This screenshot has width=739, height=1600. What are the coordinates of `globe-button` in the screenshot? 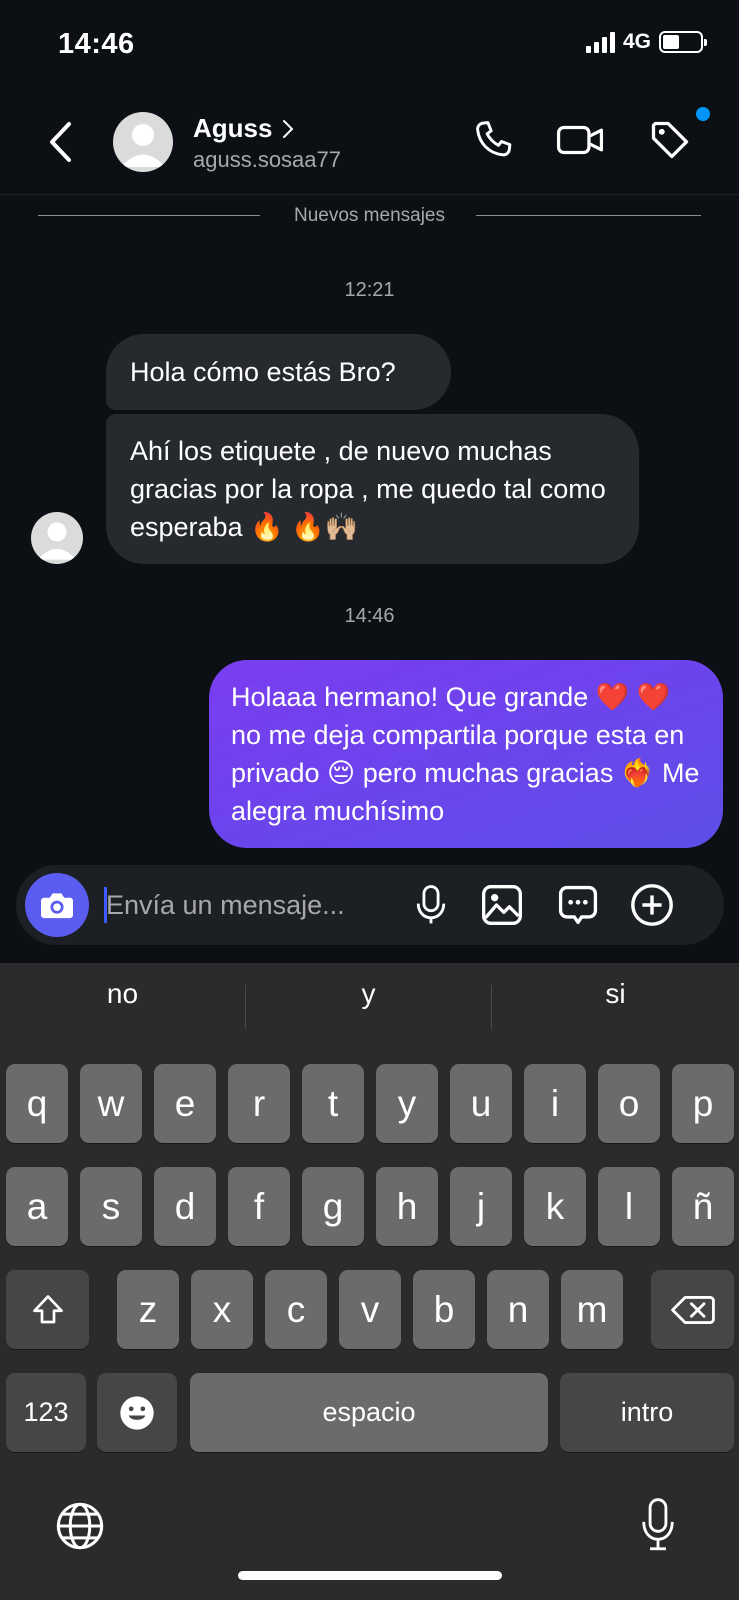 It's located at (80, 1526).